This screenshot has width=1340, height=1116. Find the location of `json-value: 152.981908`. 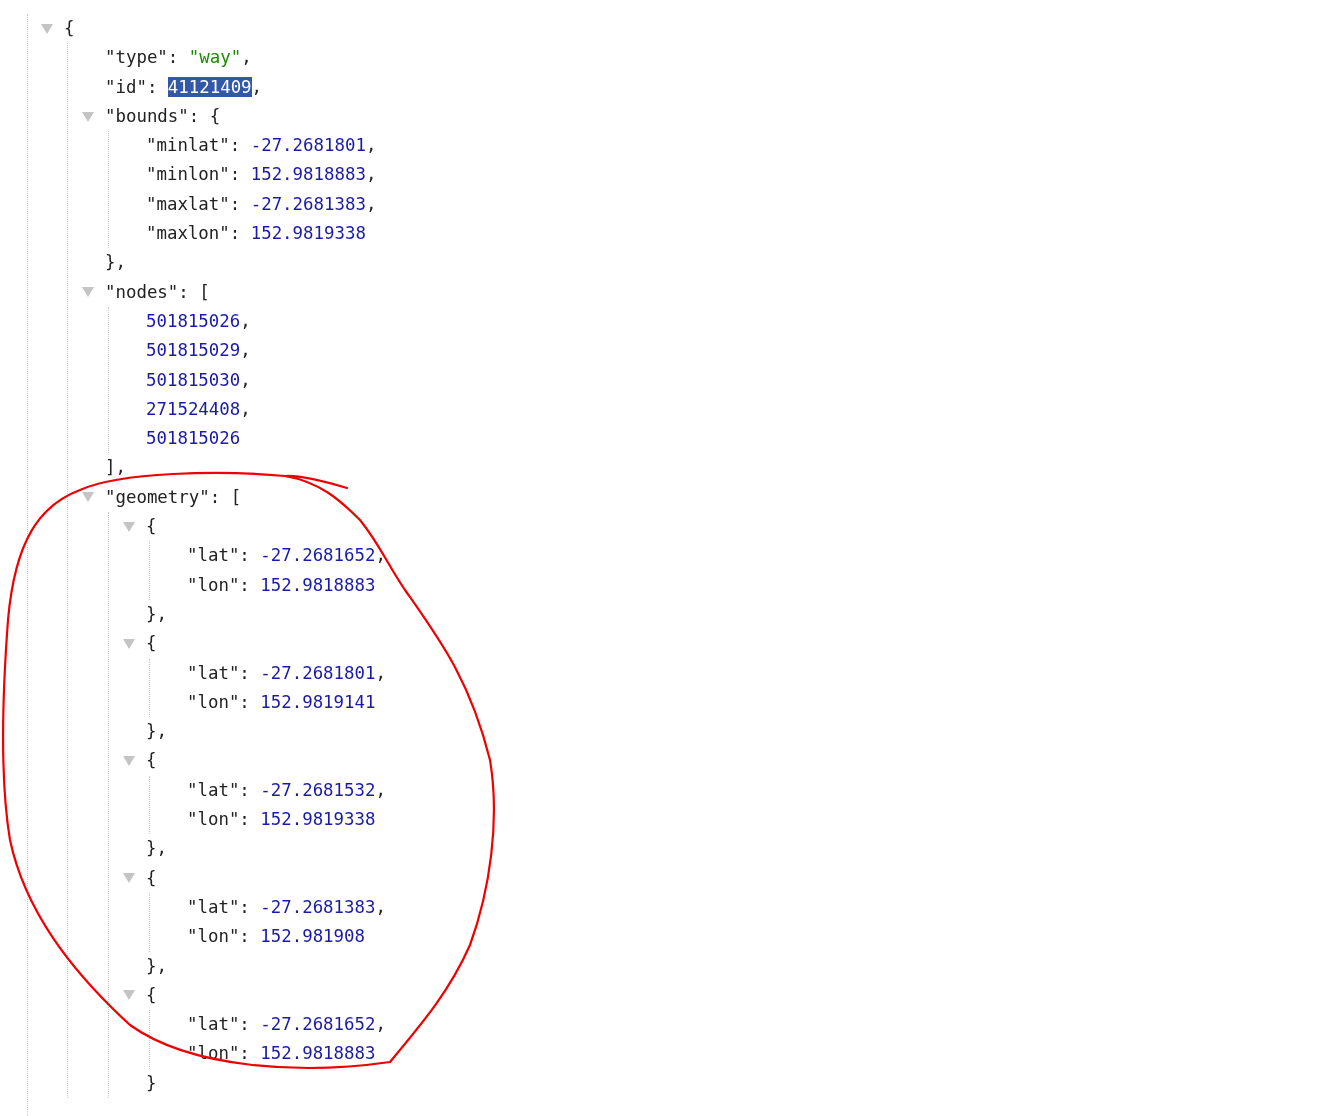

json-value: 152.981908 is located at coordinates (312, 937).